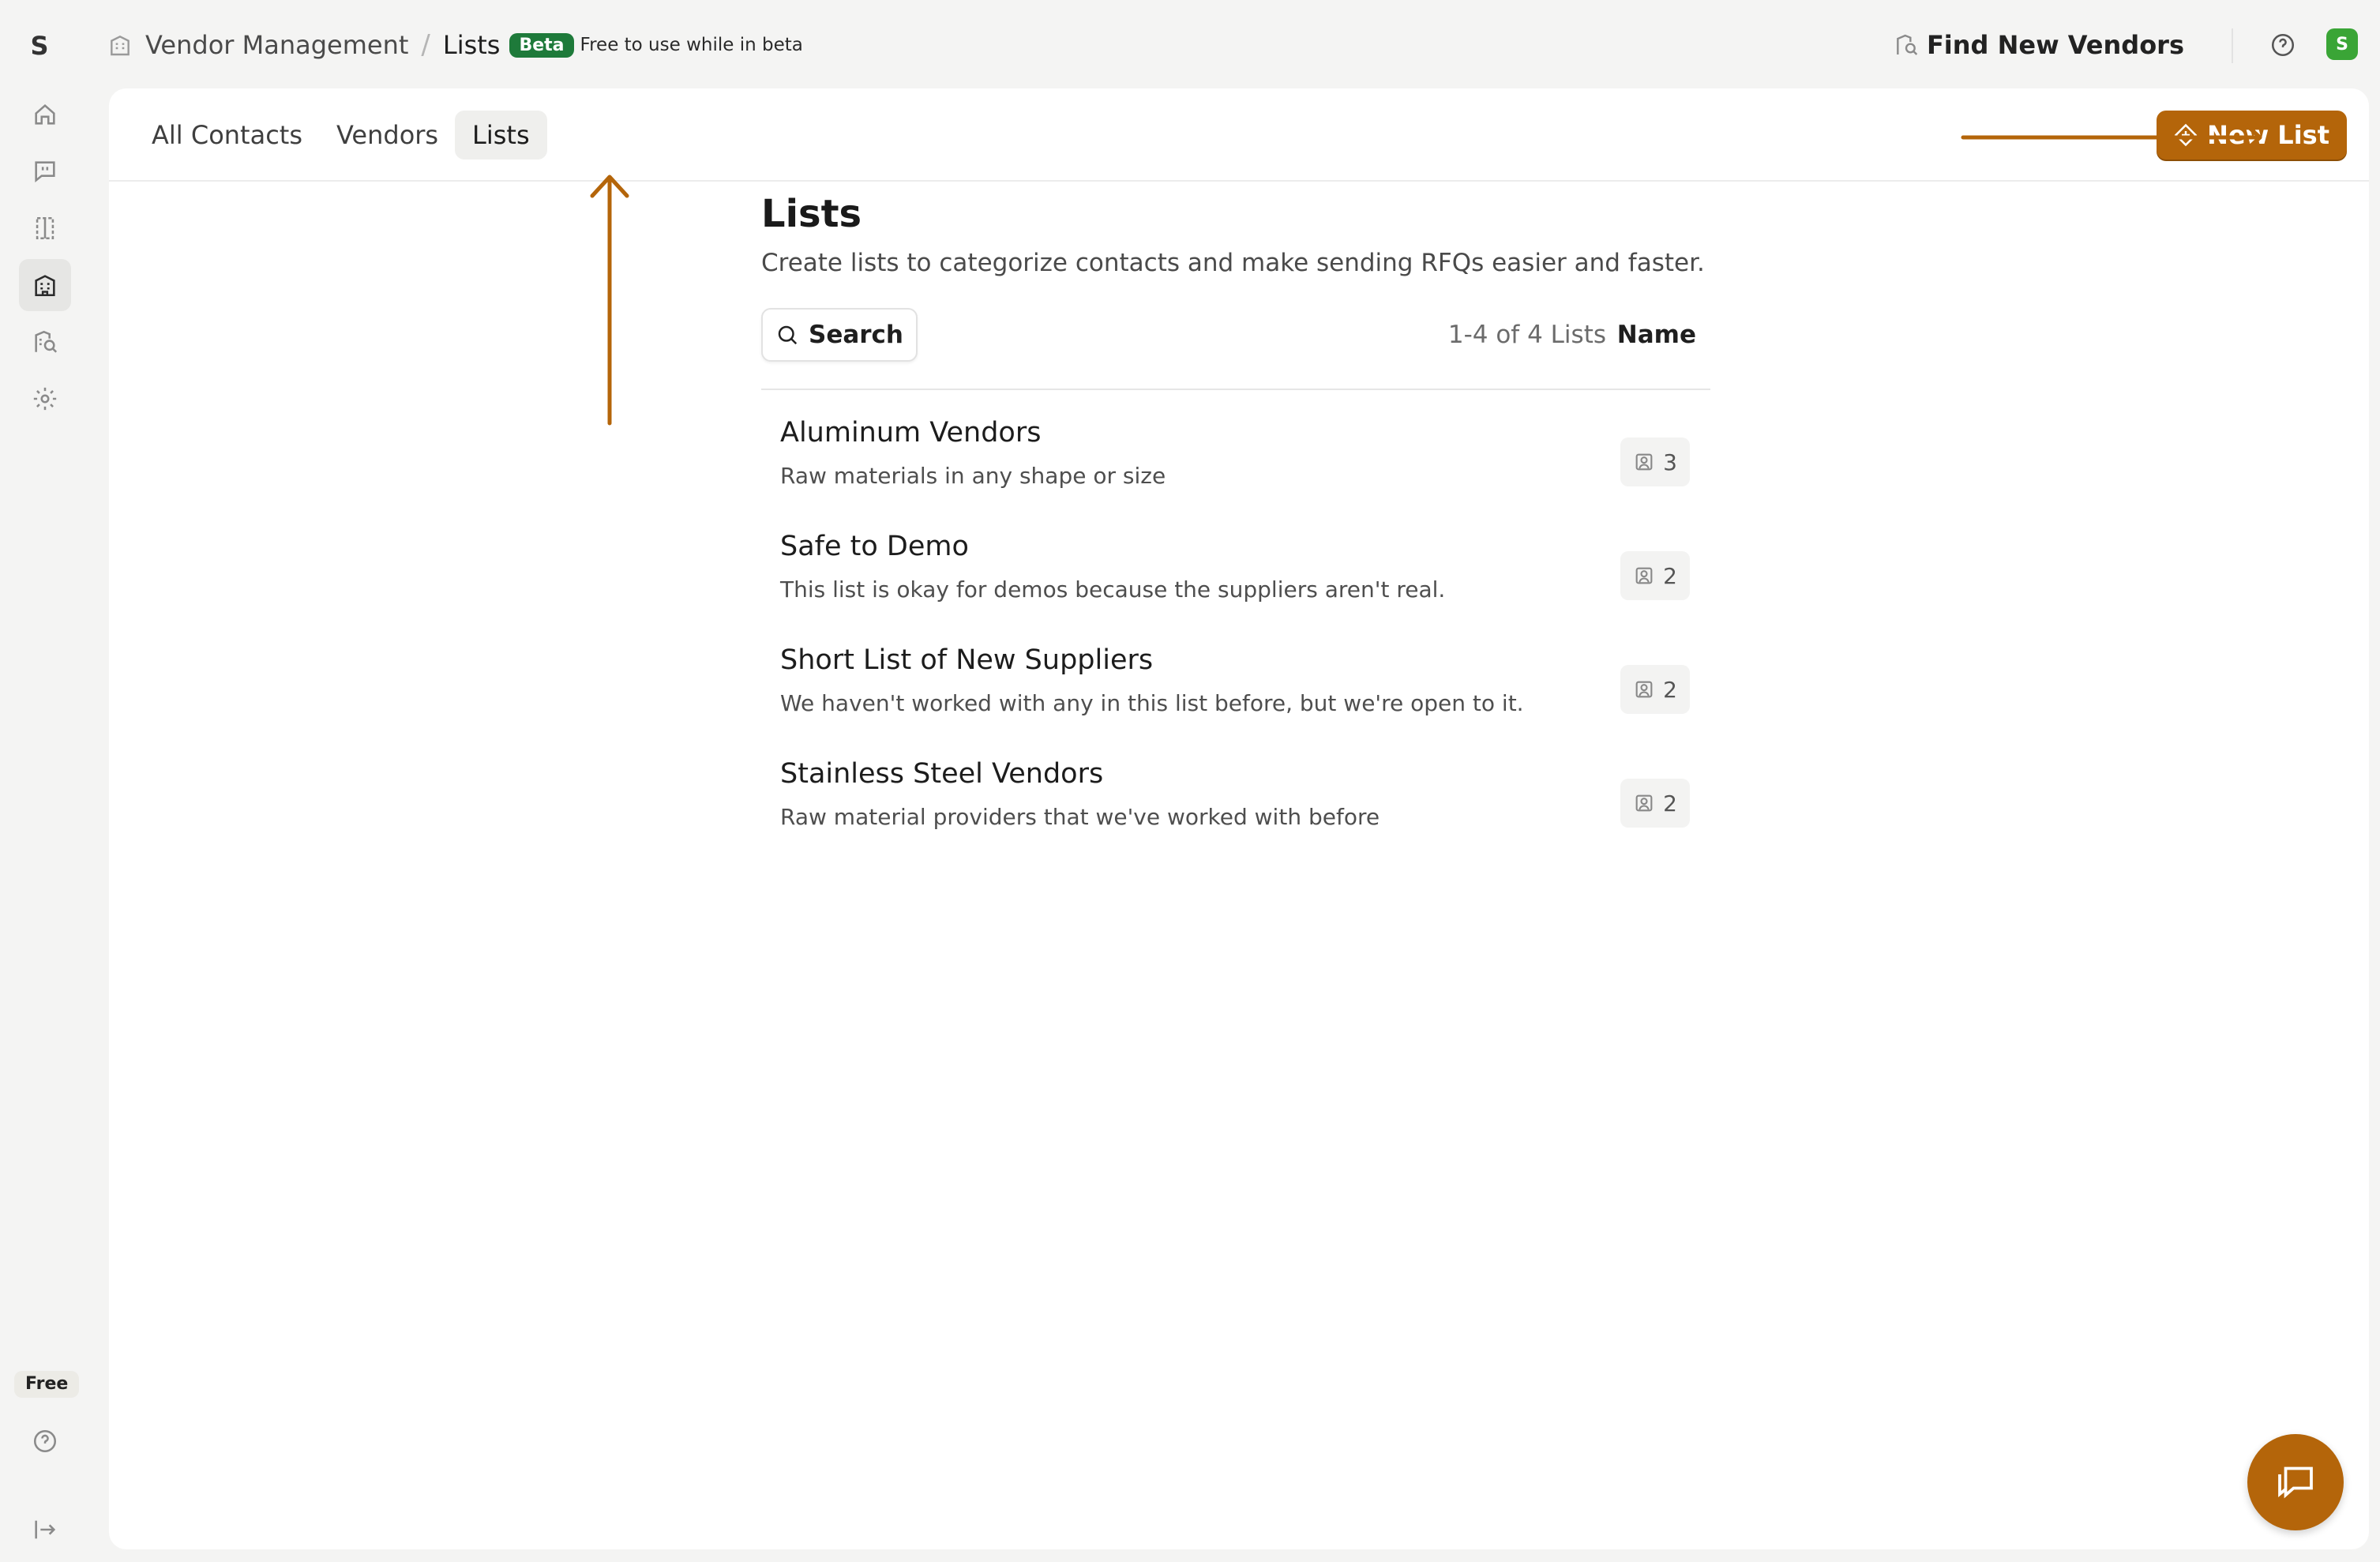 The height and width of the screenshot is (1562, 2380). What do you see at coordinates (691, 45) in the screenshot?
I see `beta-note: Free to use while in beta` at bounding box center [691, 45].